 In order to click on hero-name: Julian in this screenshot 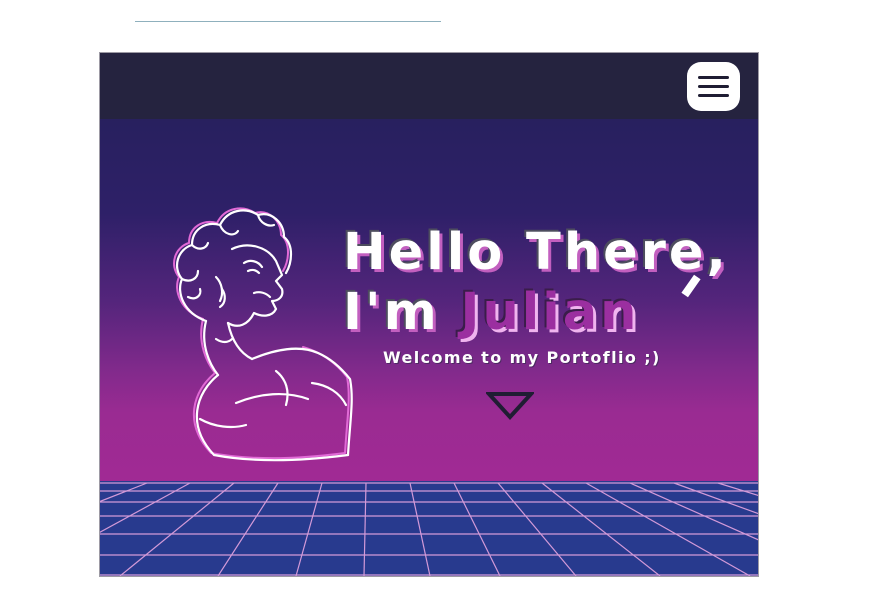, I will do `click(550, 312)`.